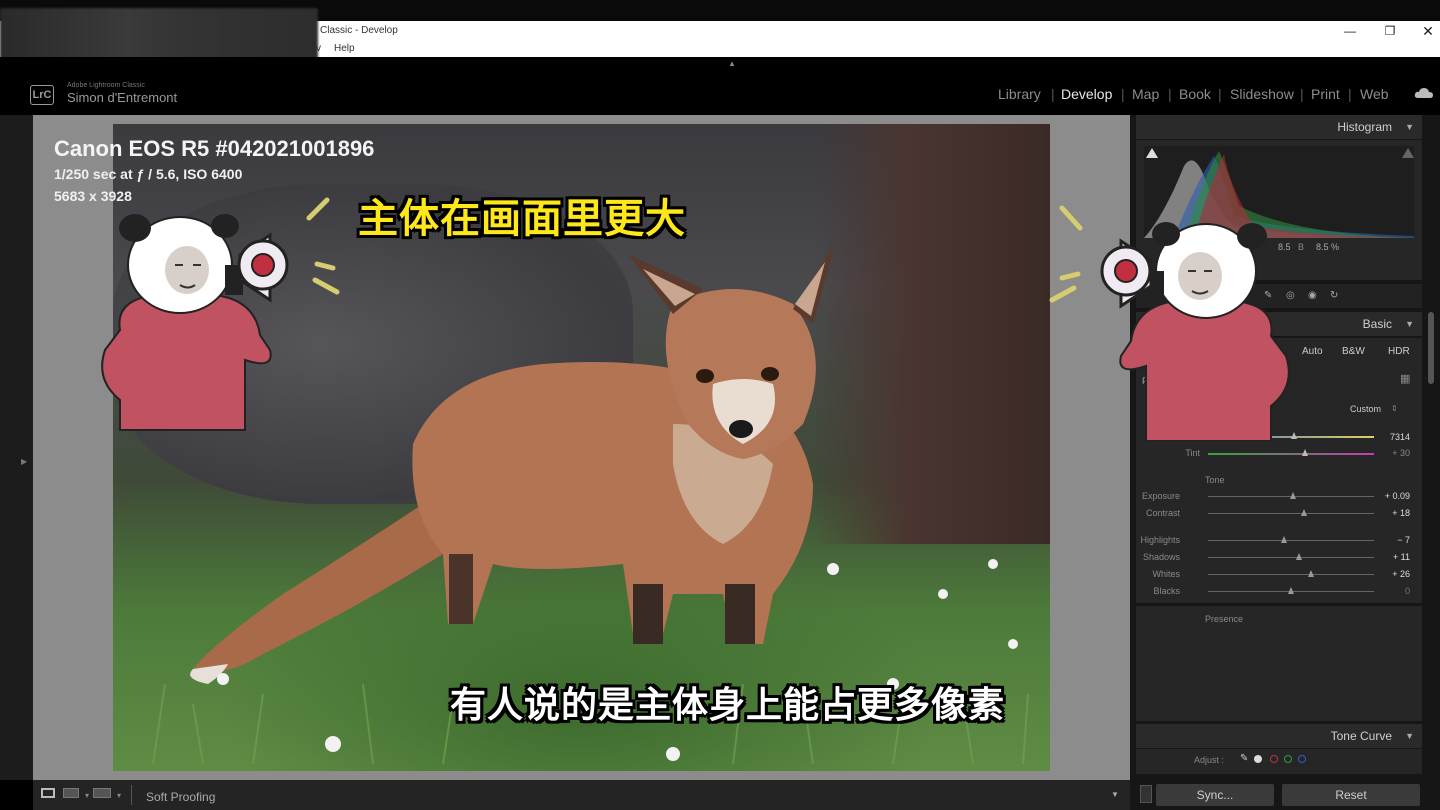 The height and width of the screenshot is (810, 1440). Describe the element at coordinates (1424, 92) in the screenshot. I see `cloud-icon` at that location.